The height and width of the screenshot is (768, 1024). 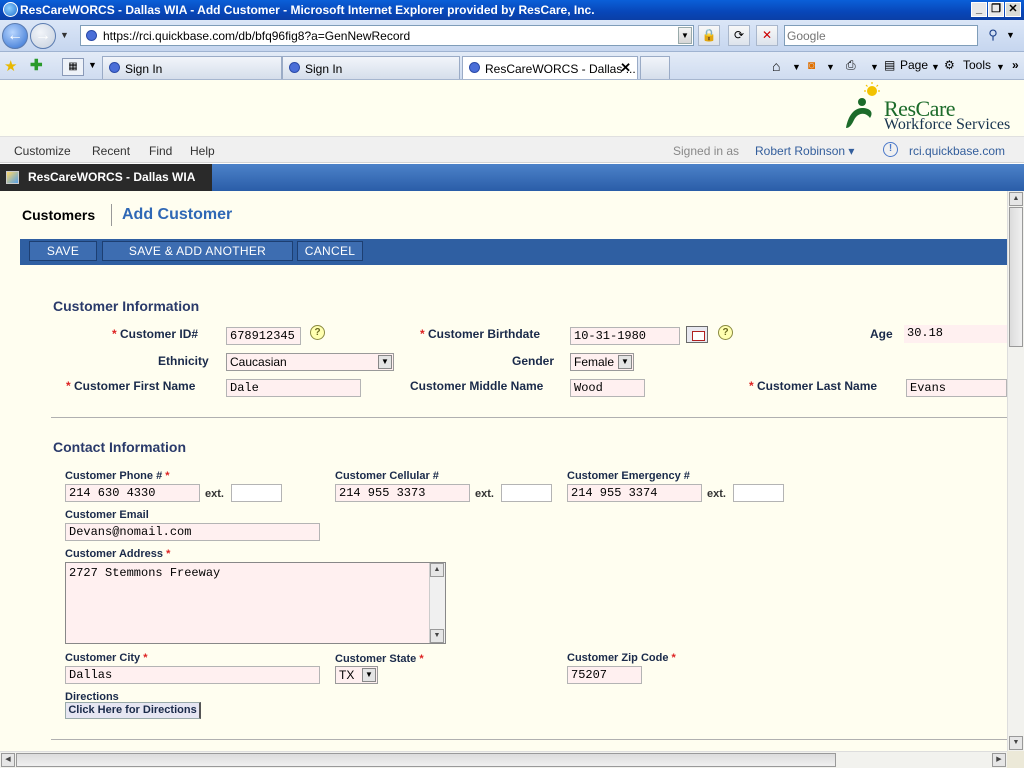 I want to click on tab-sign-in-1: Sign In, so click(x=192, y=67).